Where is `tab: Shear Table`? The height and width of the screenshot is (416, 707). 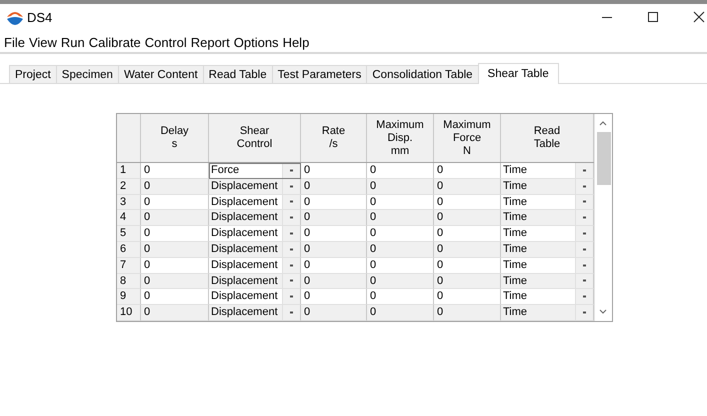 tab: Shear Table is located at coordinates (518, 73).